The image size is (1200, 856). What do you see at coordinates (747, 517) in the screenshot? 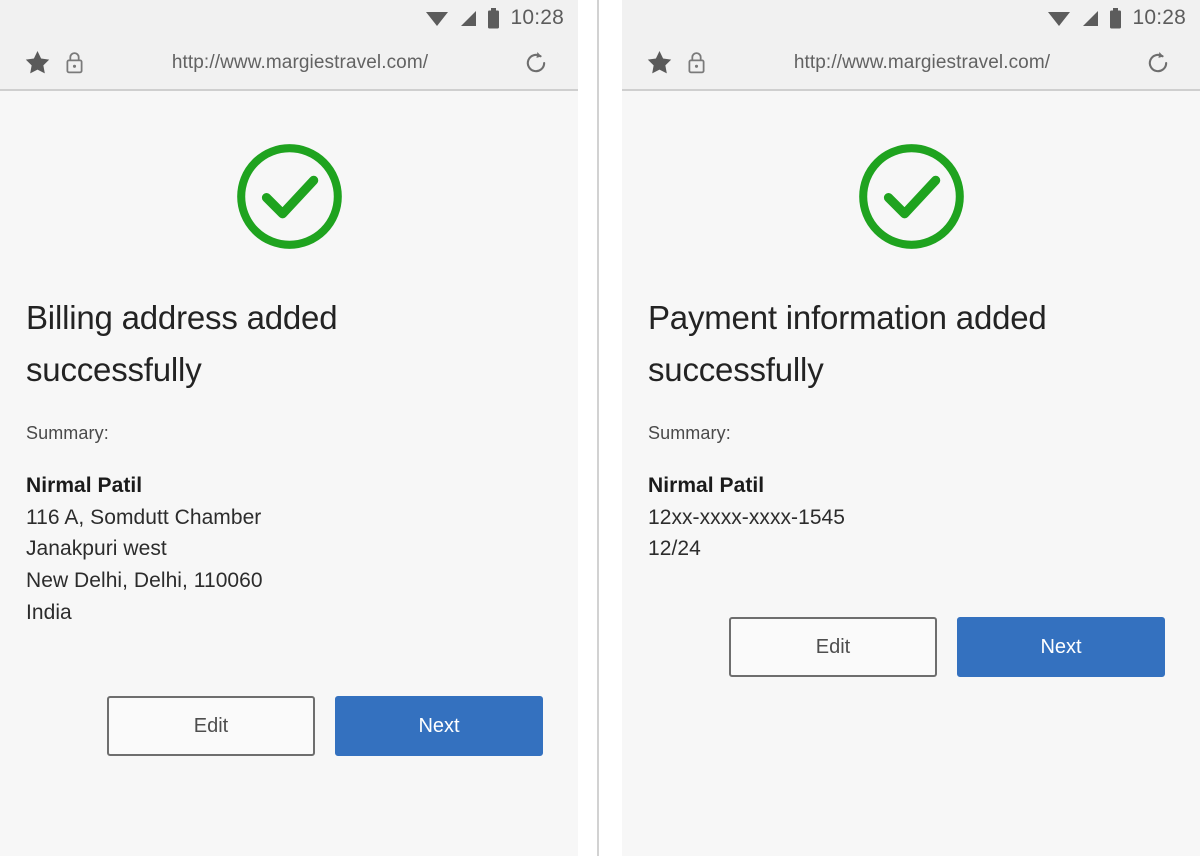
I see `summary-line: 12xx-xxxx-xxxx-1545` at bounding box center [747, 517].